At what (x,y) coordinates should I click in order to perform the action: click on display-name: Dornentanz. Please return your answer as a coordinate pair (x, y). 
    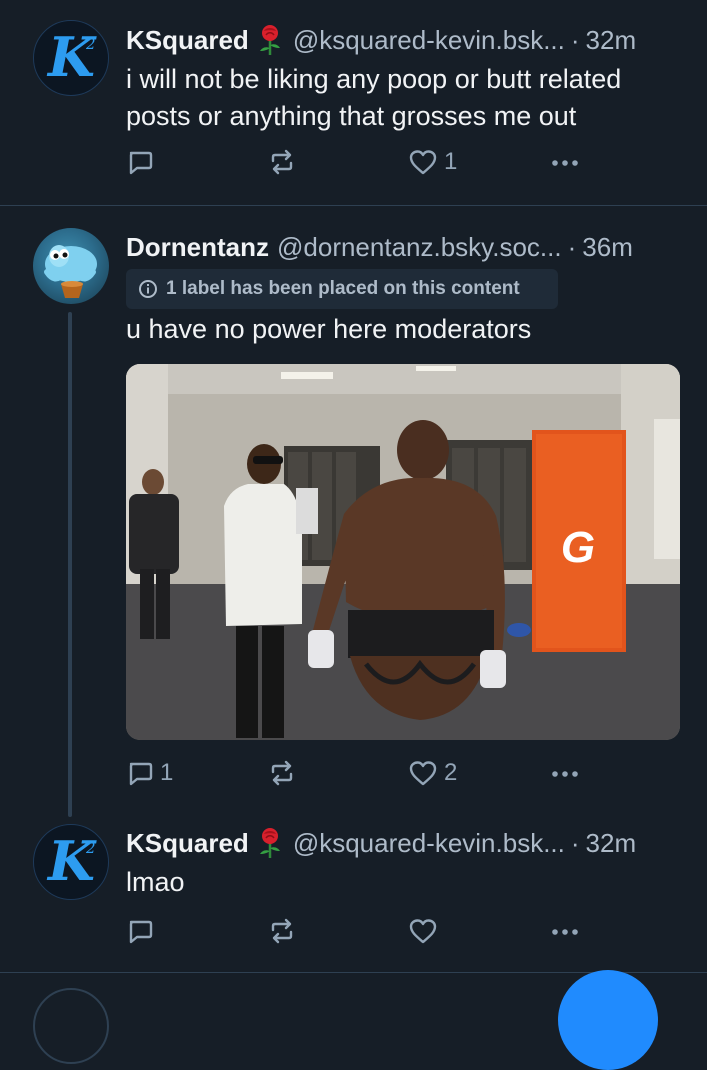
    Looking at the image, I should click on (197, 247).